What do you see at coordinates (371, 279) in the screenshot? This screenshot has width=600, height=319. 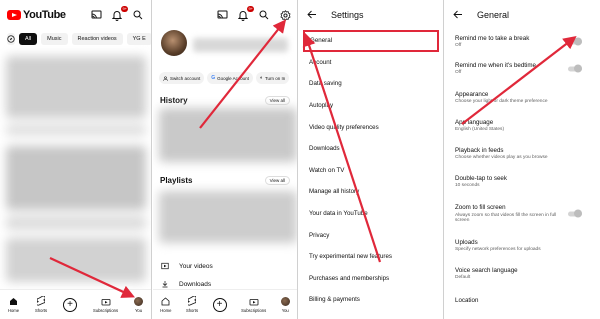 I see `settings-item-purchases: Purchases and memberships` at bounding box center [371, 279].